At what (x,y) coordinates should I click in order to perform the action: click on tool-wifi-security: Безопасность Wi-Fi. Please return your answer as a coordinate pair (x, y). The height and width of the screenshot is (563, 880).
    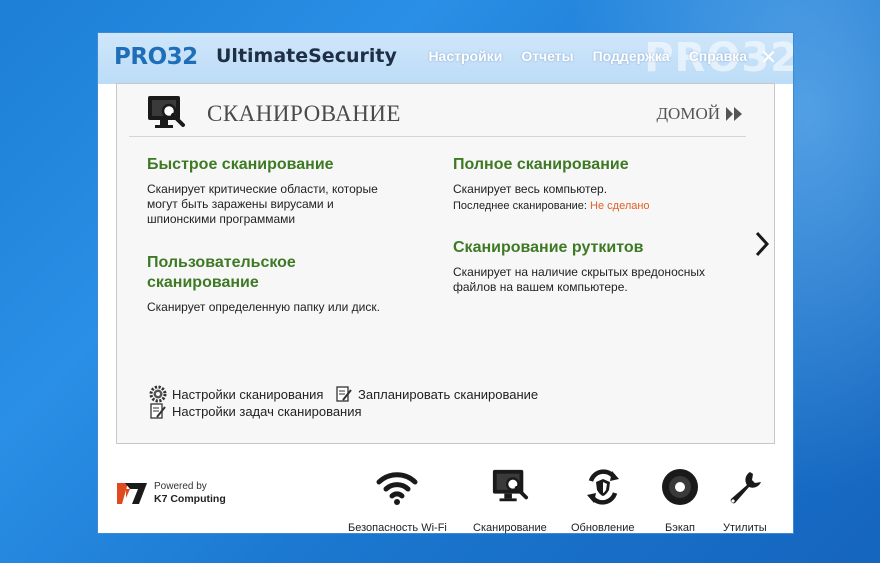
    Looking at the image, I should click on (397, 500).